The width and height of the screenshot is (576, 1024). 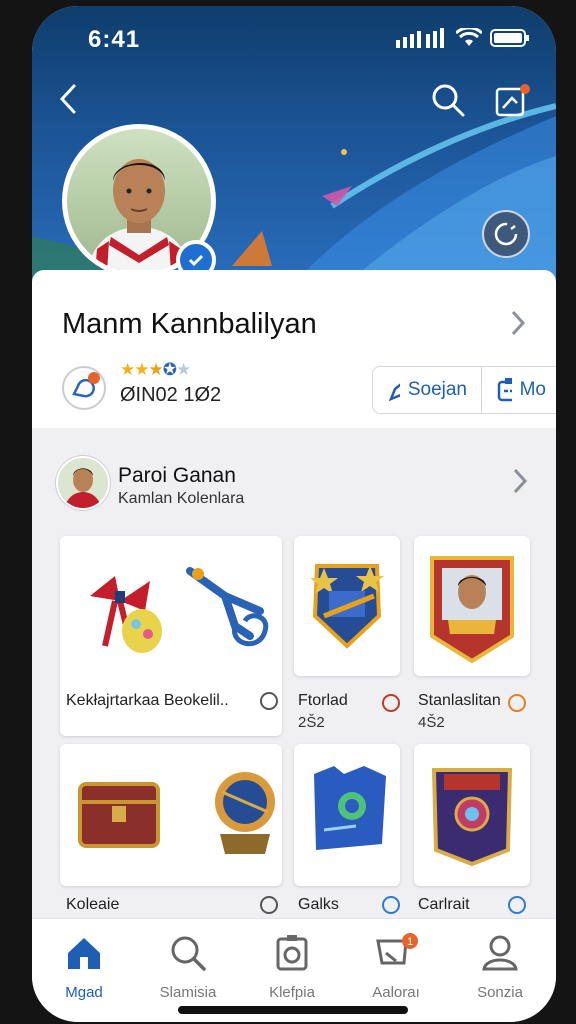 What do you see at coordinates (444, 904) in the screenshot?
I see `item-label: Carlrait` at bounding box center [444, 904].